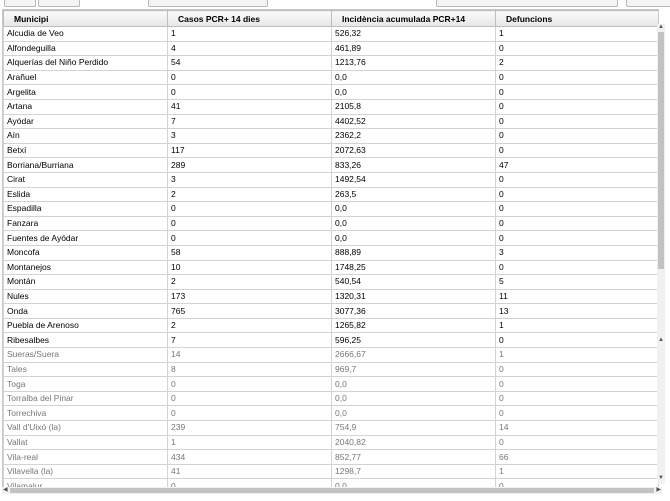 This screenshot has width=670, height=501. Describe the element at coordinates (330, 355) in the screenshot. I see `table-row: Sueras/Suera 14 2666,67 1` at that location.